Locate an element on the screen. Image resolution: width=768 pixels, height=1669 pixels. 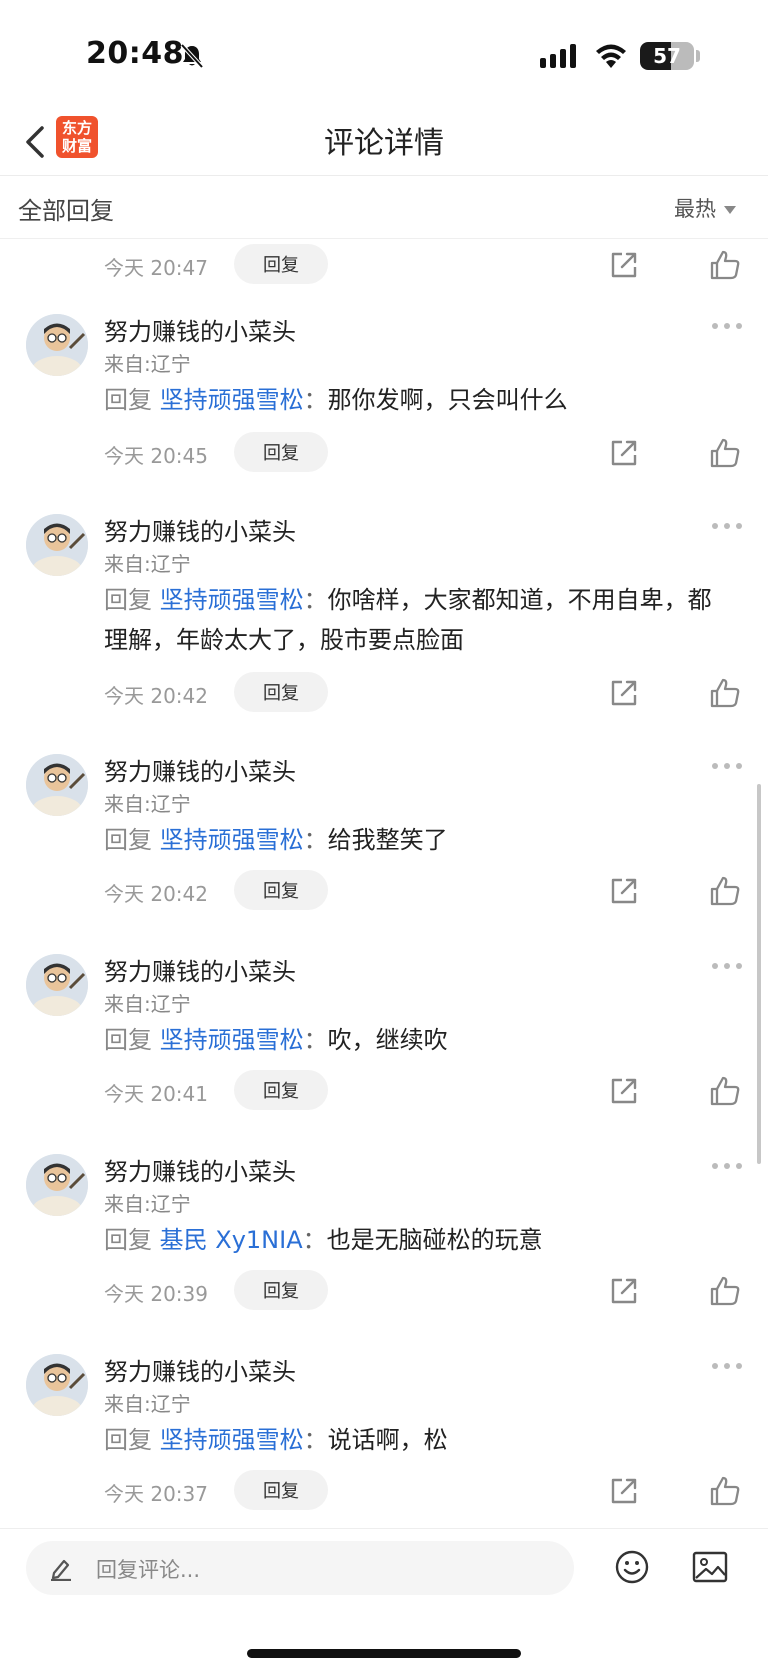
action-row: 今天 20:45 回复 is located at coordinates (384, 453).